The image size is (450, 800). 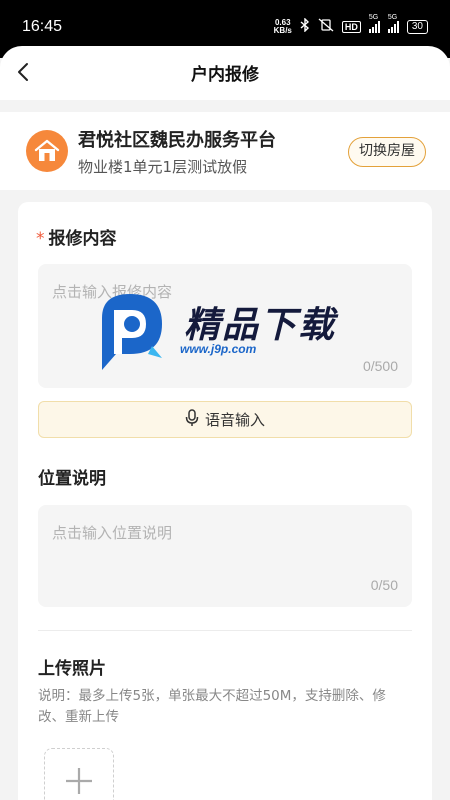 I want to click on battery-icon: 30, so click(x=417, y=26).